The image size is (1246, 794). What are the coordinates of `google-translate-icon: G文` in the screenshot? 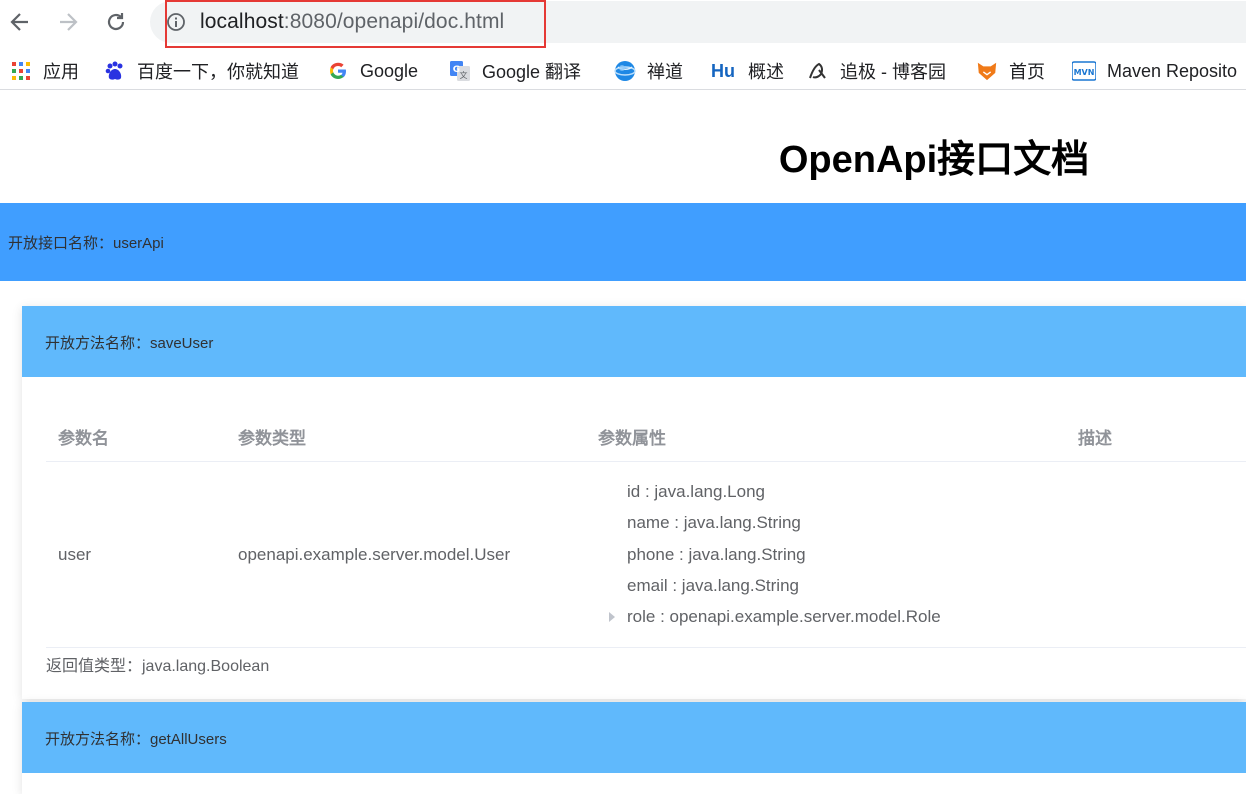 It's located at (460, 71).